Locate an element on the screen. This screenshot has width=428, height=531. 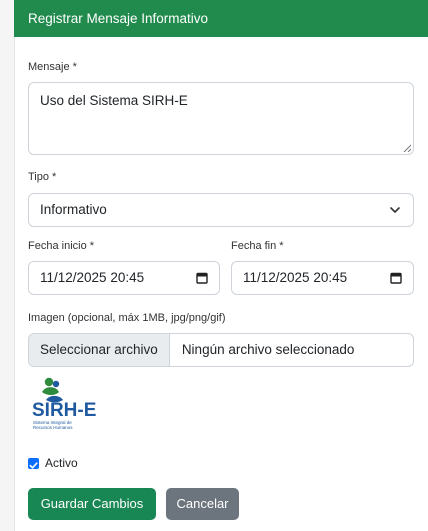
fecha-fin-label: Fecha fin * is located at coordinates (257, 246).